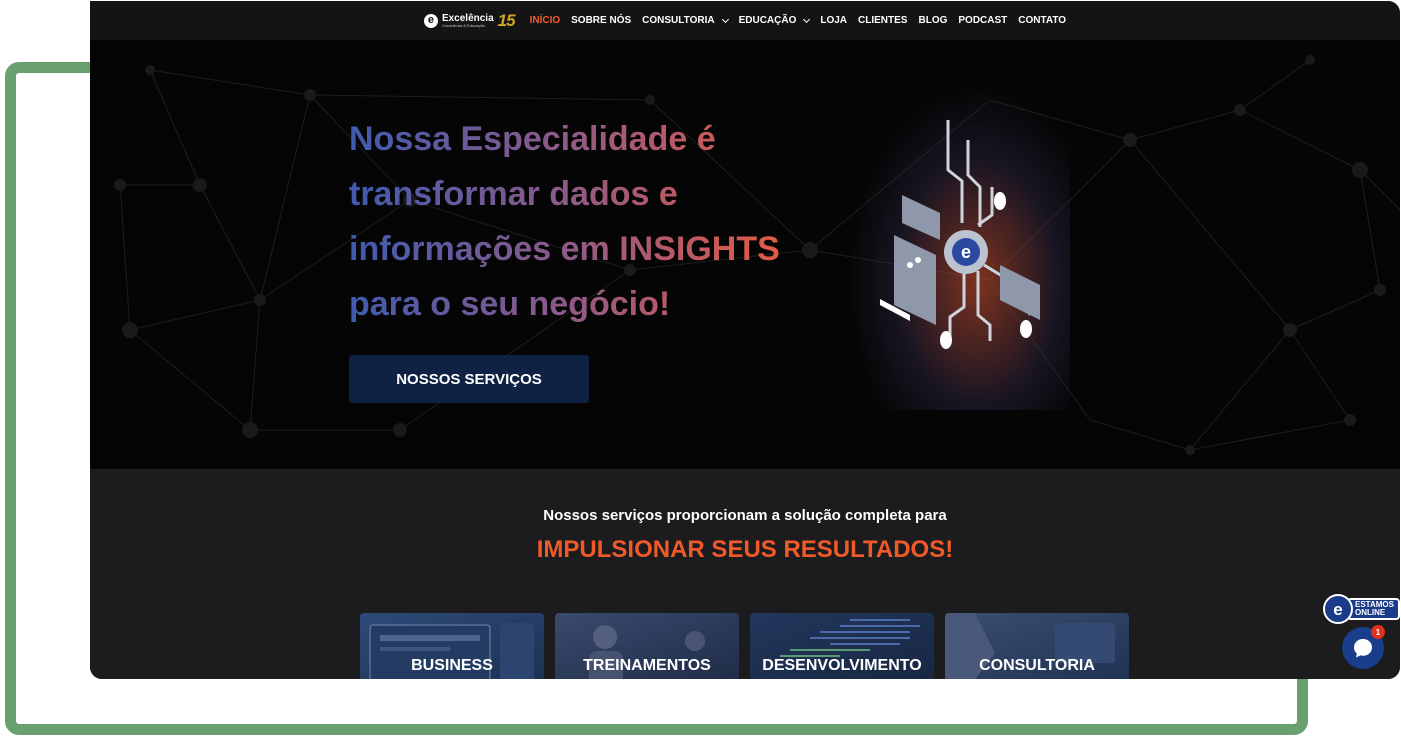  I want to click on service-card-label: CONSULTORIA, so click(1037, 665).